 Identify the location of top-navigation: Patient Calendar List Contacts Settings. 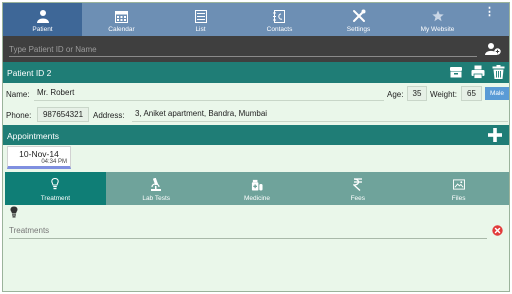
(256, 19).